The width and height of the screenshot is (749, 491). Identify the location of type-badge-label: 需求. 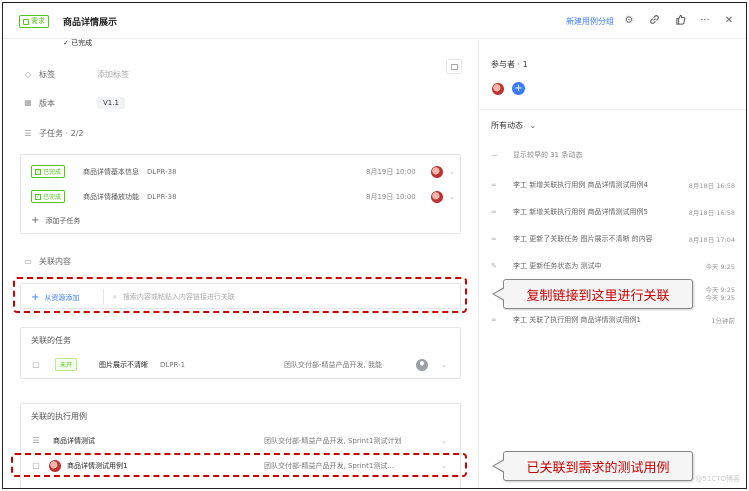
(38, 21).